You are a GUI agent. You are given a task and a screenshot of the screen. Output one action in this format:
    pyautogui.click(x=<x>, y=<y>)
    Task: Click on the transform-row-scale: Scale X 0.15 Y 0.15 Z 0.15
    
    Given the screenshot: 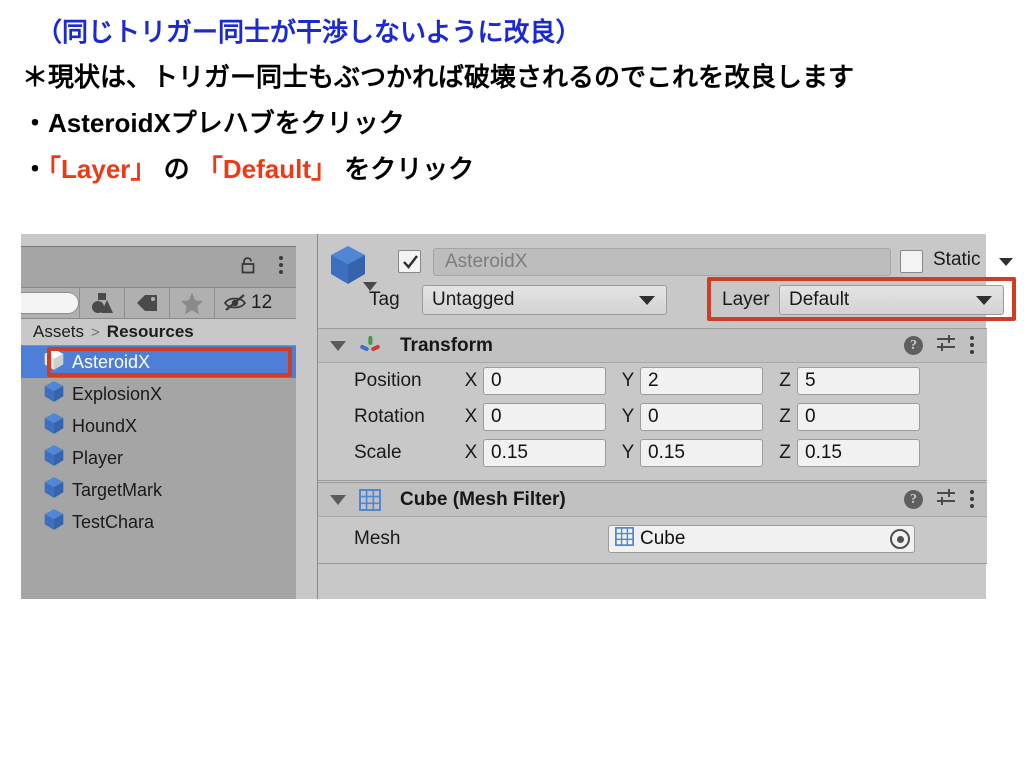 What is the action you would take?
    pyautogui.click(x=652, y=453)
    